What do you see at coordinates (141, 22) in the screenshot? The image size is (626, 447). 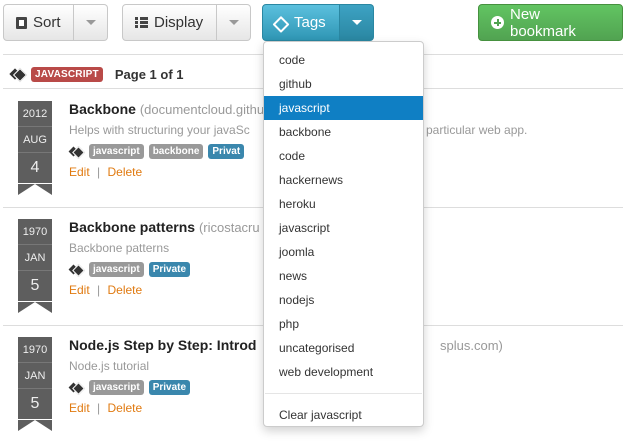 I see `list-icon` at bounding box center [141, 22].